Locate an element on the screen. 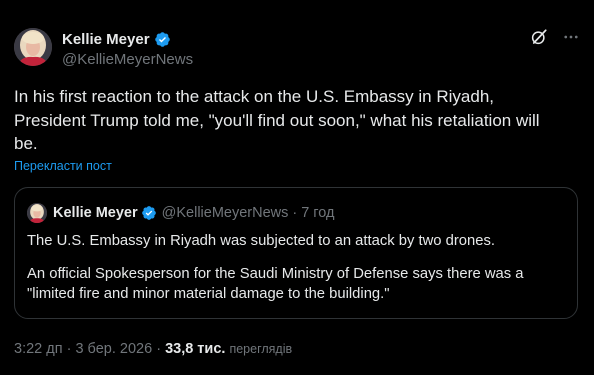 Image resolution: width=594 pixels, height=375 pixels. post-date: 3 бер. 2026 is located at coordinates (113, 349).